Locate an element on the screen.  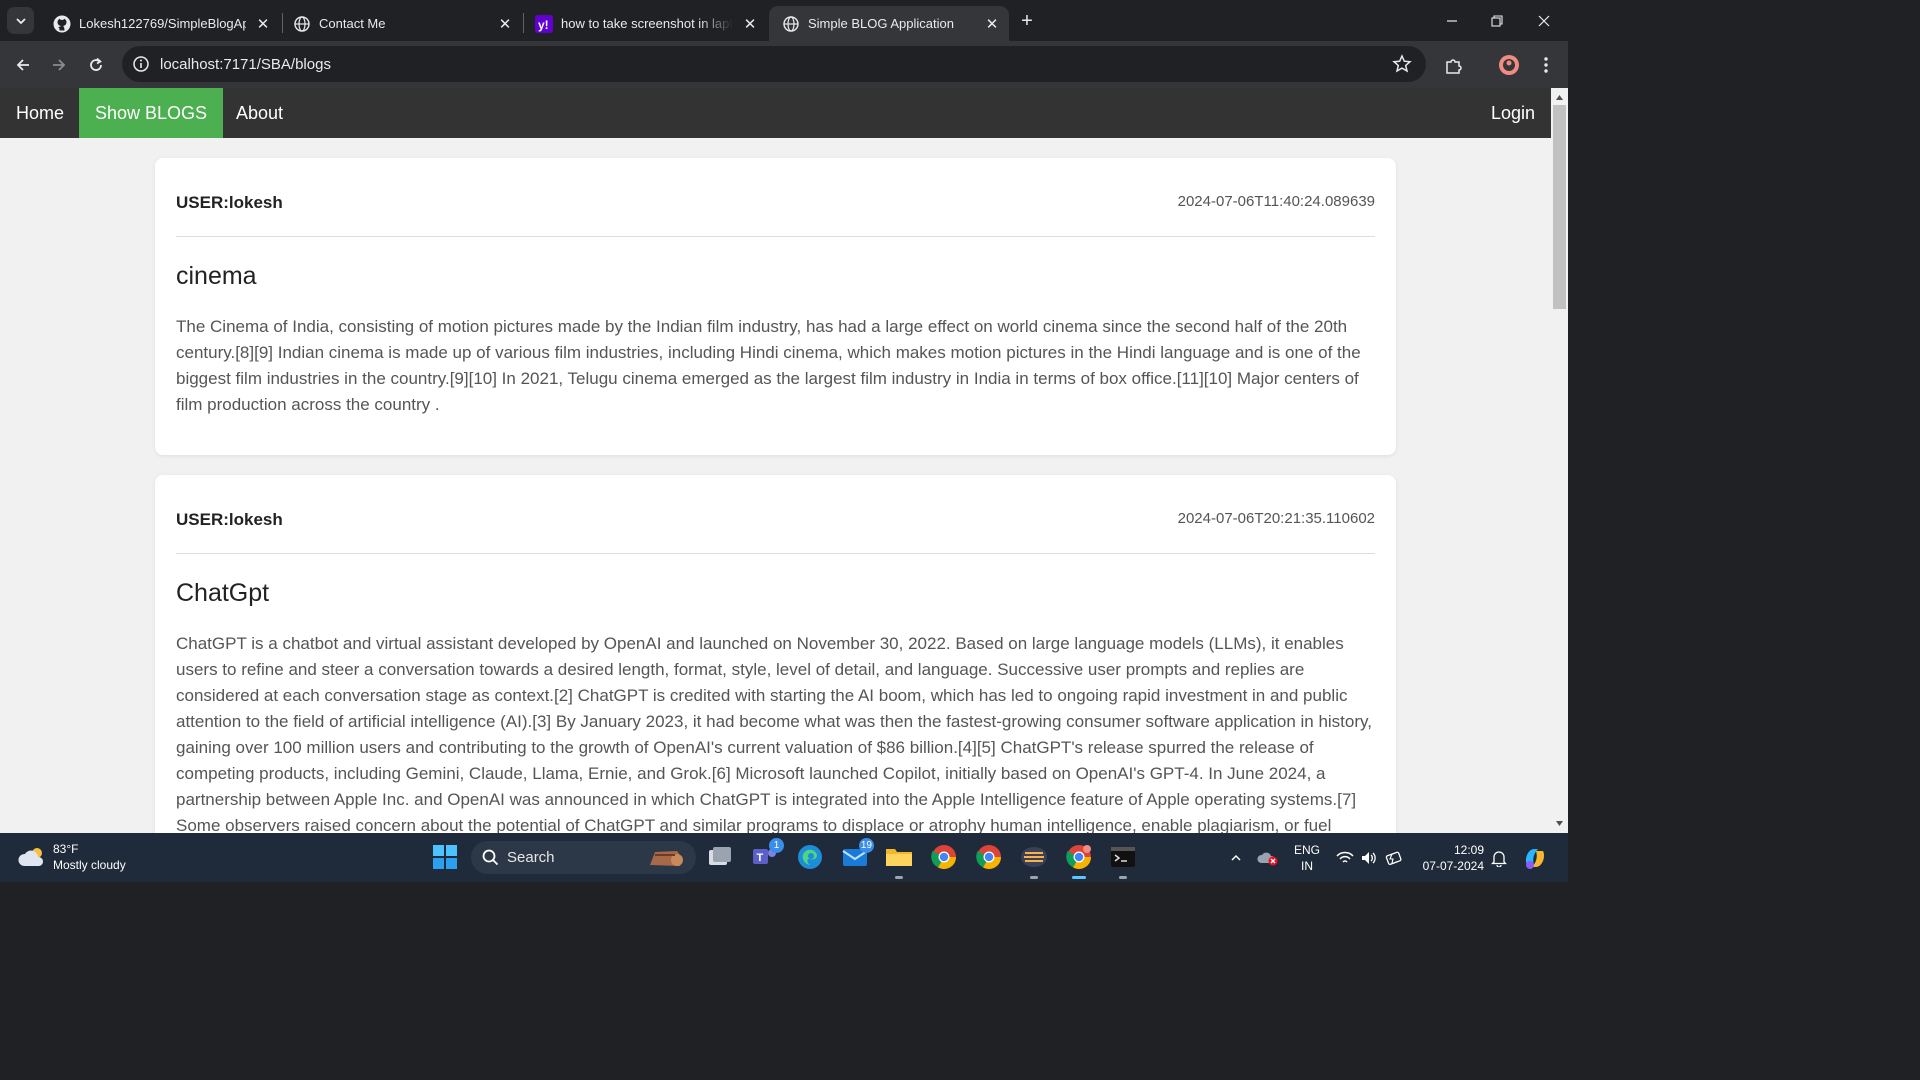
plus-icon: + is located at coordinates (1027, 20).